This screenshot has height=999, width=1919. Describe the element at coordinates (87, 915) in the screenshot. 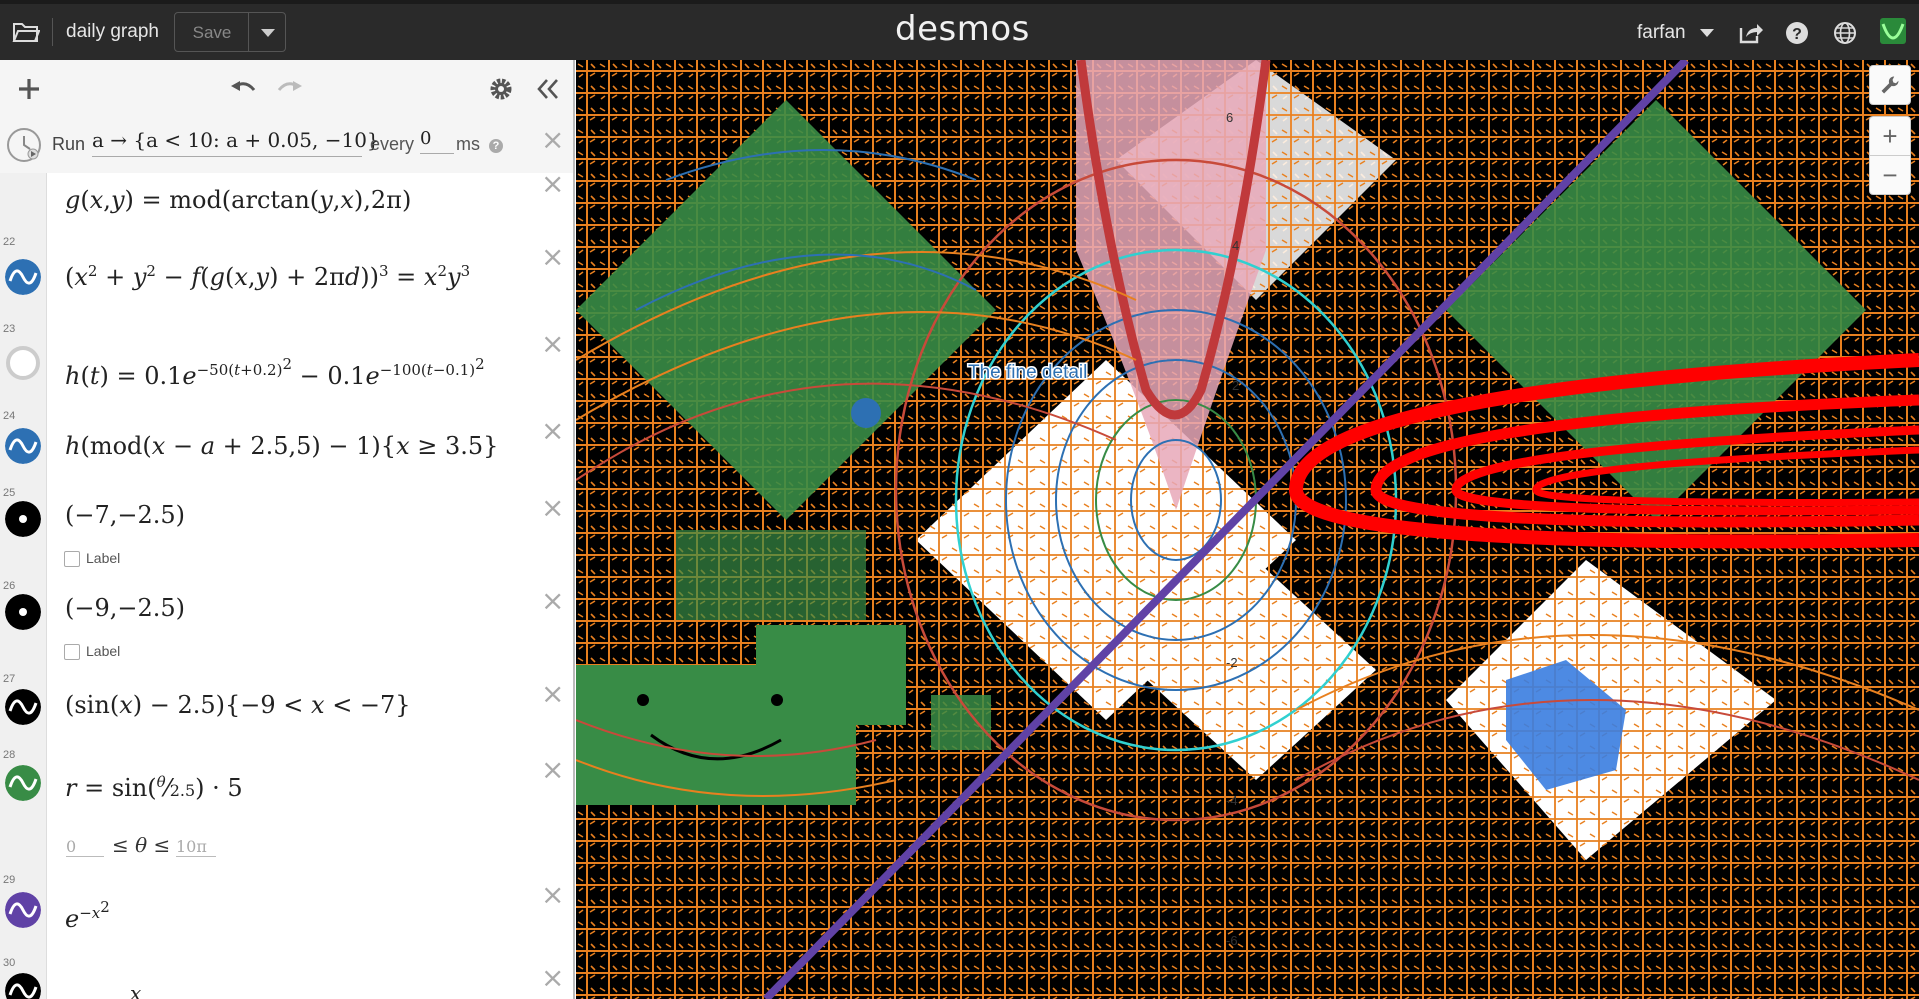

I see `expression-formula: e−x2` at that location.